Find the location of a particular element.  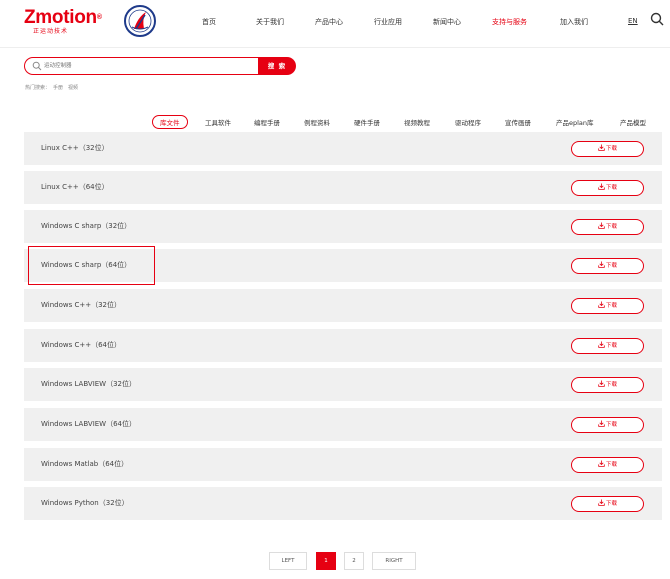

tab-product-models: 产品模型 is located at coordinates (633, 122).